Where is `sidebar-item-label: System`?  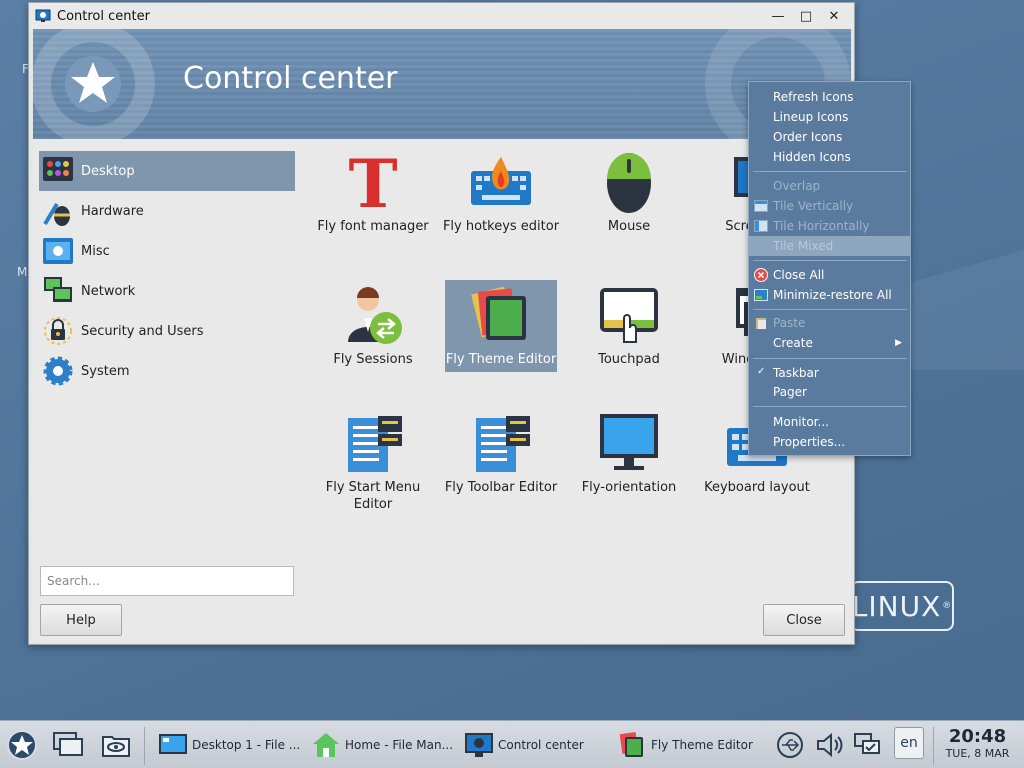
sidebar-item-label: System is located at coordinates (105, 371).